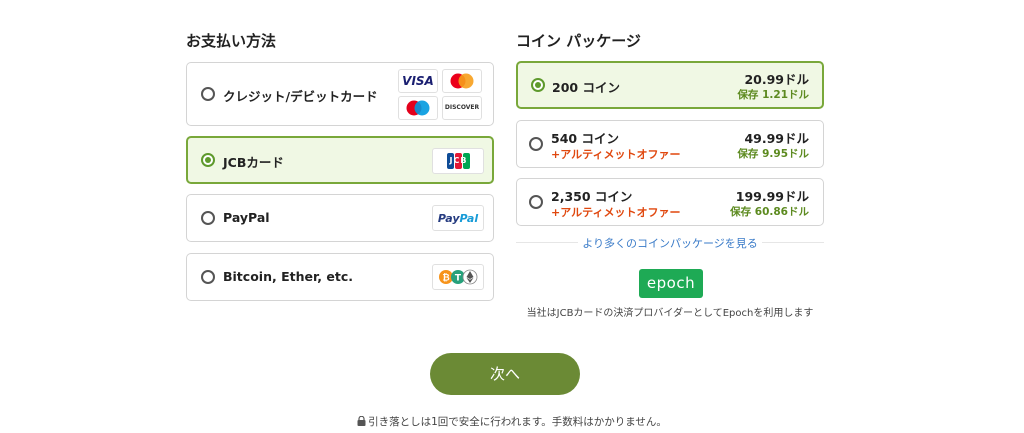 The width and height of the screenshot is (1024, 433). What do you see at coordinates (586, 87) in the screenshot?
I see `coin-amount: 200 コイン` at bounding box center [586, 87].